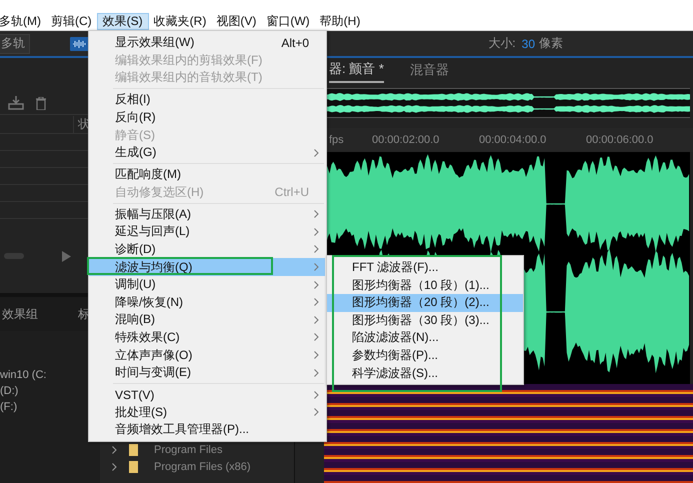  What do you see at coordinates (207, 153) in the screenshot?
I see `menu-item: 生成(G)` at bounding box center [207, 153].